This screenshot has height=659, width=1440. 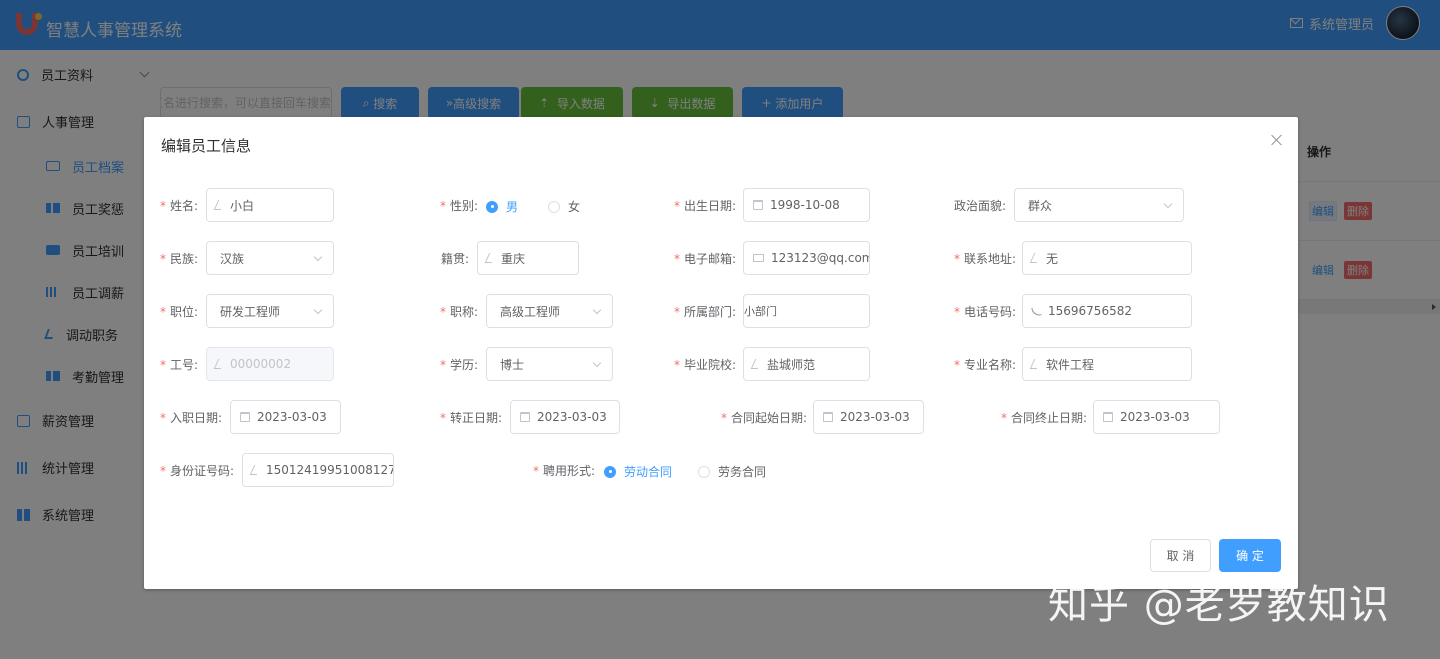 What do you see at coordinates (868, 417) in the screenshot?
I see `contractstart-input: 2023-03-03` at bounding box center [868, 417].